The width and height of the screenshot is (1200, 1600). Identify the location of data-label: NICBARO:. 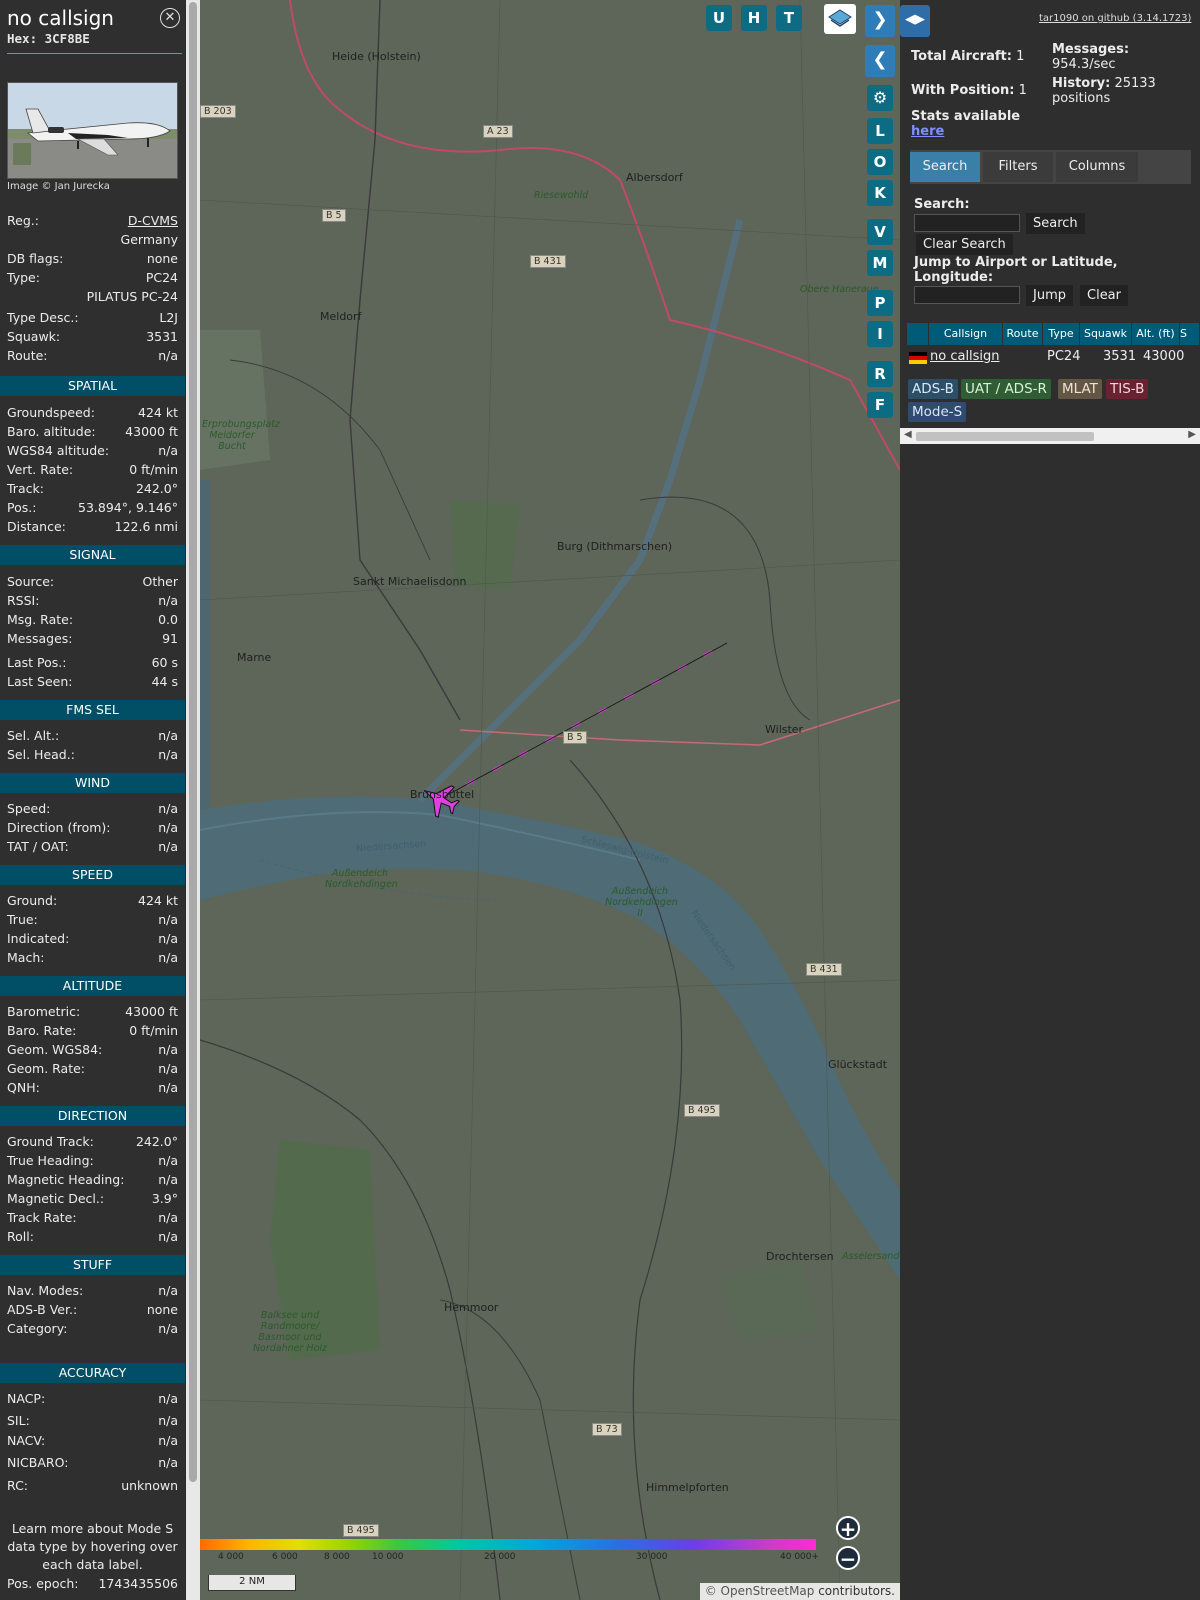
(37, 1463).